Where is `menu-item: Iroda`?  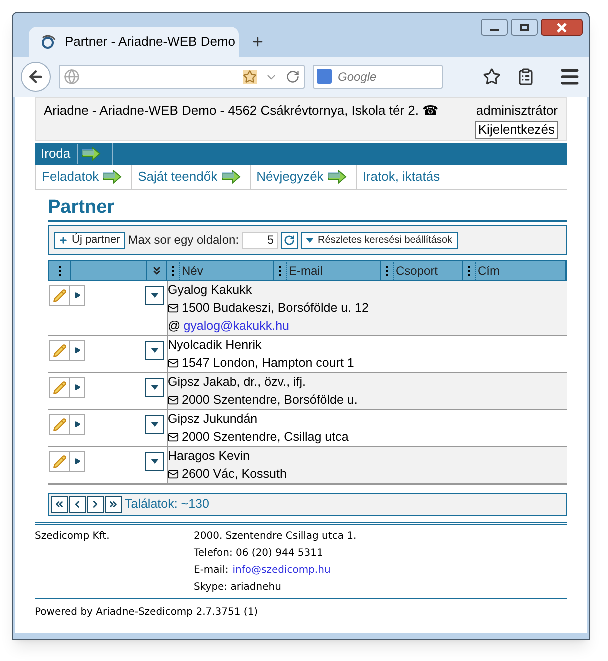
menu-item: Iroda is located at coordinates (56, 154).